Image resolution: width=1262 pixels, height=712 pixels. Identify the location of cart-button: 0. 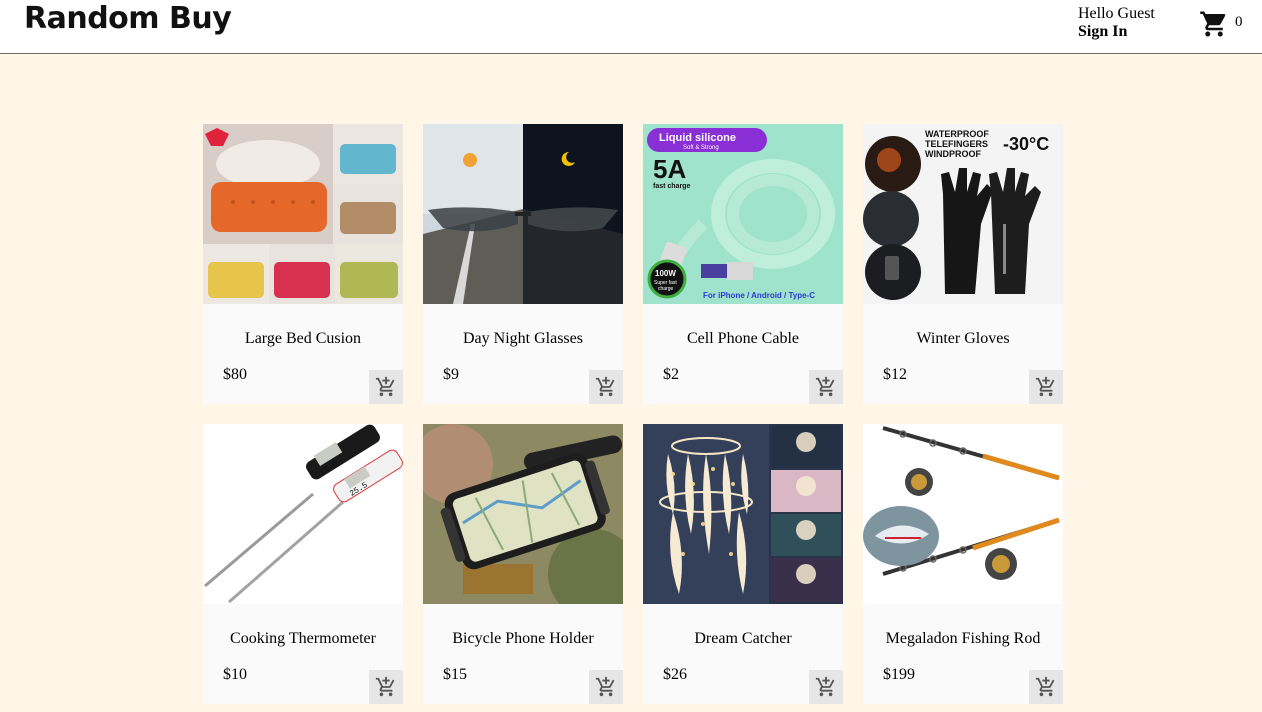
(1224, 24).